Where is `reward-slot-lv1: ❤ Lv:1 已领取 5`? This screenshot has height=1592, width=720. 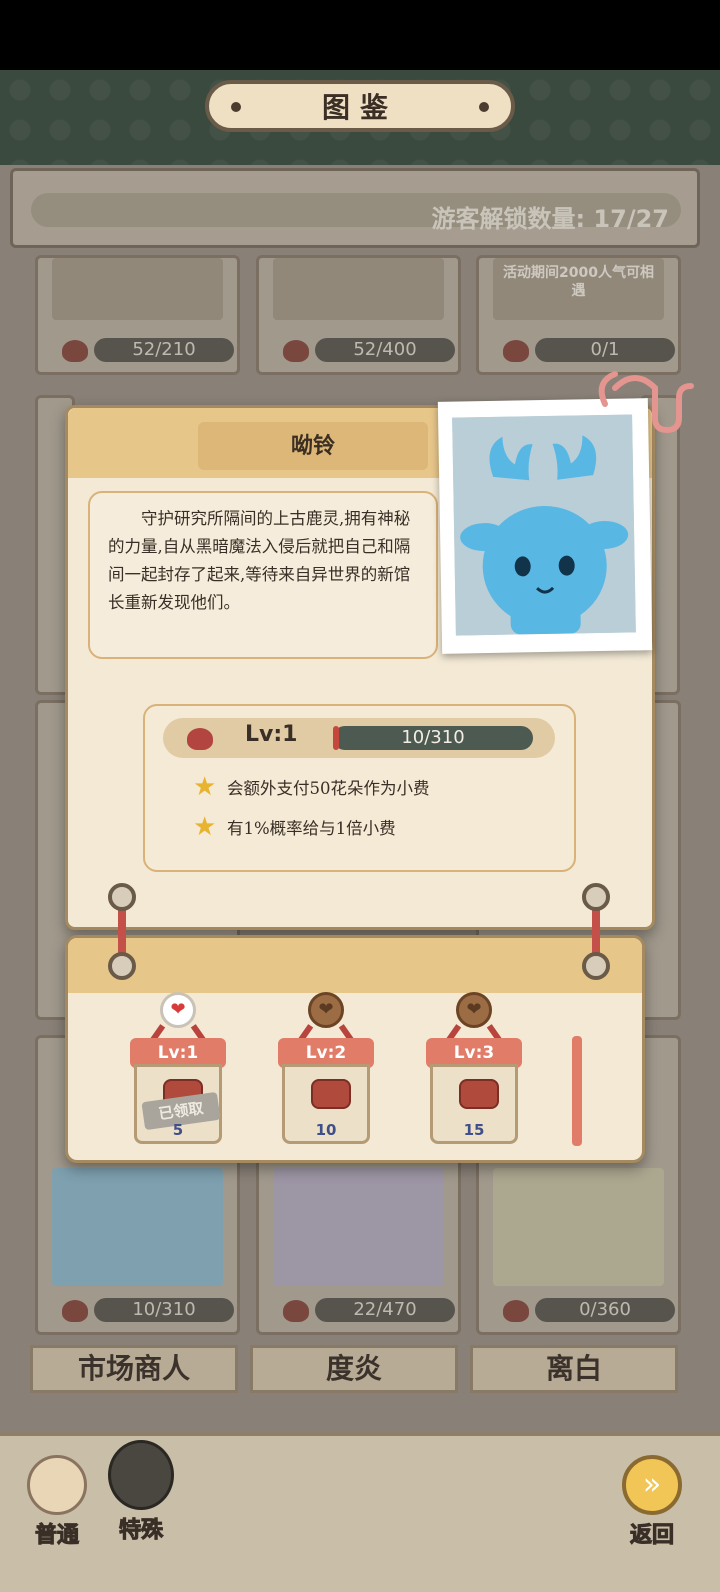
reward-slot-lv1: ❤ Lv:1 已领取 5 is located at coordinates (178, 1069).